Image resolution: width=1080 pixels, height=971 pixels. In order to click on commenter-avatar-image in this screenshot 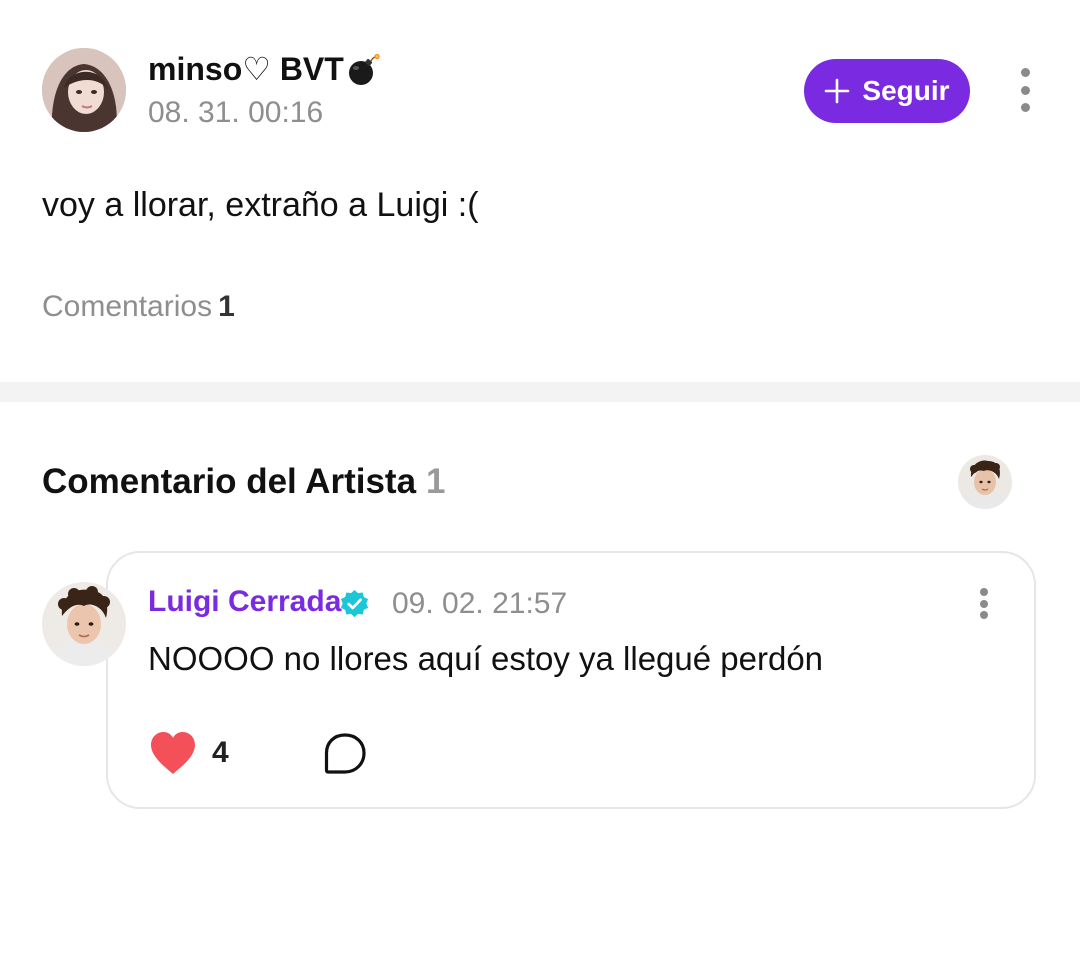, I will do `click(84, 624)`.